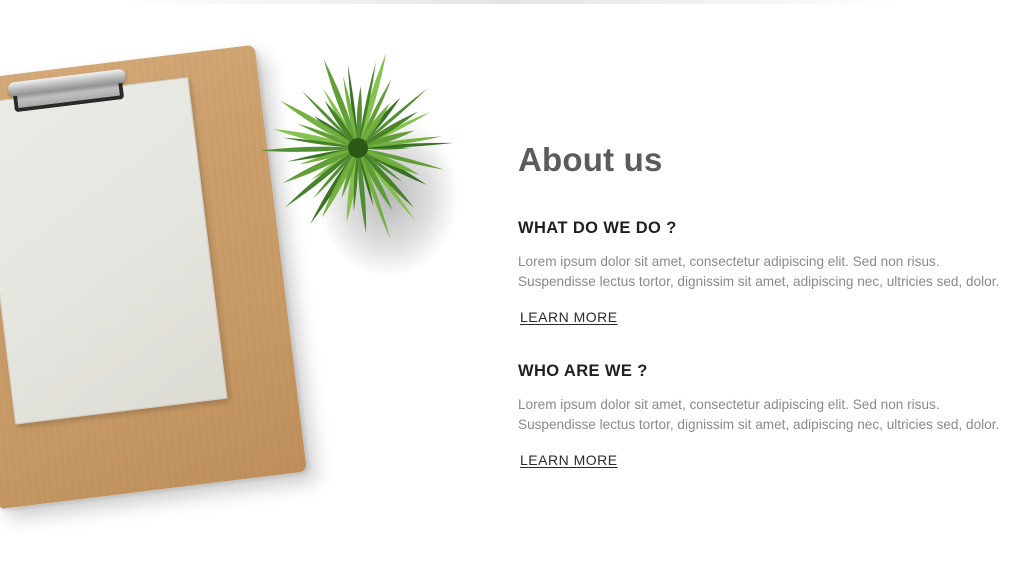 The height and width of the screenshot is (561, 1024). Describe the element at coordinates (114, 250) in the screenshot. I see `paper-image` at that location.